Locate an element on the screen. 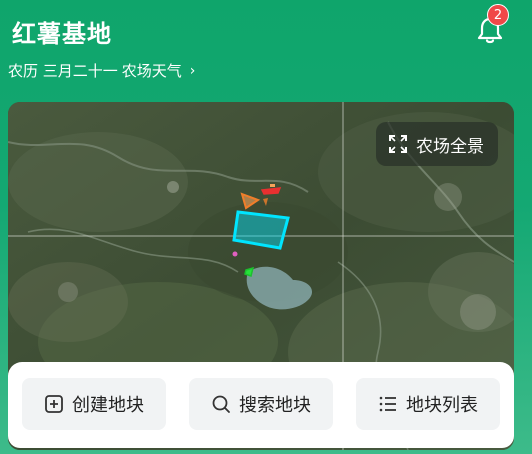 This screenshot has height=454, width=532. parcel-orange-dot is located at coordinates (272, 185).